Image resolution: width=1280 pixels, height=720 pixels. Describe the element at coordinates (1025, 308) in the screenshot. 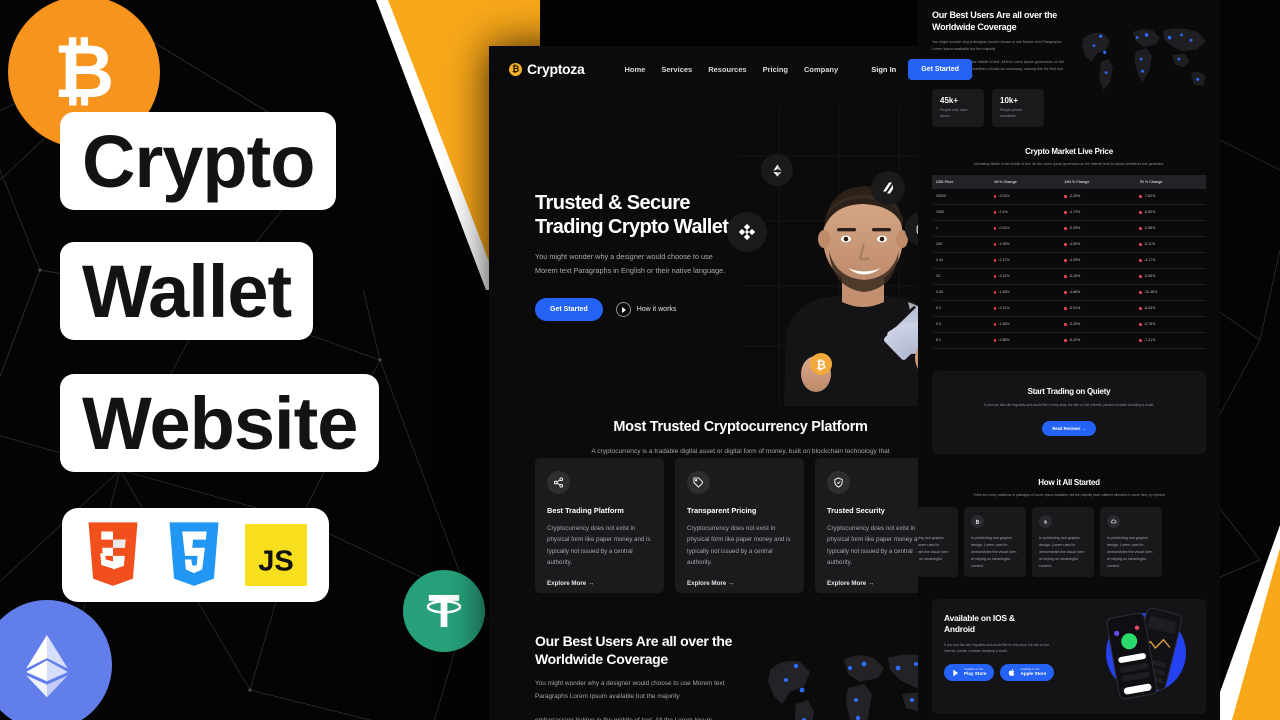

I see `cell-change-h1: -2.11%` at that location.